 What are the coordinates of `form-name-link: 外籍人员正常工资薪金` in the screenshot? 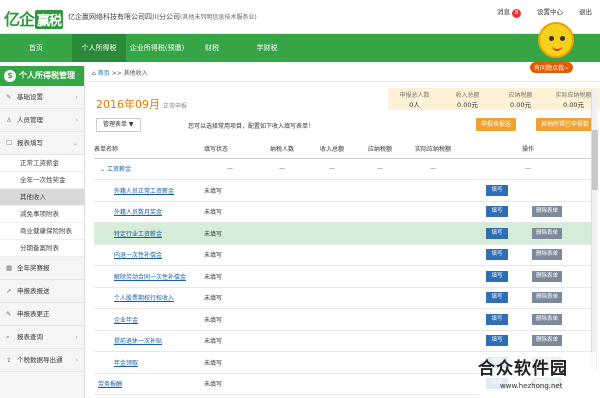 It's located at (149, 190).